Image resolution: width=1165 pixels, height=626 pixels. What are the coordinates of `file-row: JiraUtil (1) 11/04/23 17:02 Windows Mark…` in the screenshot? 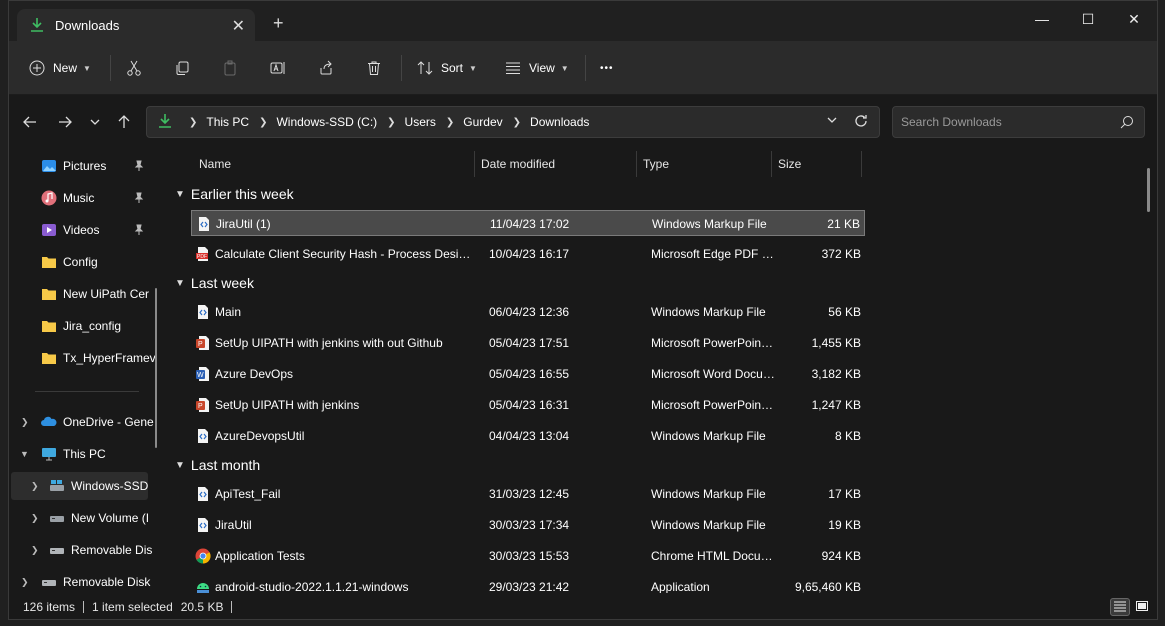 It's located at (528, 223).